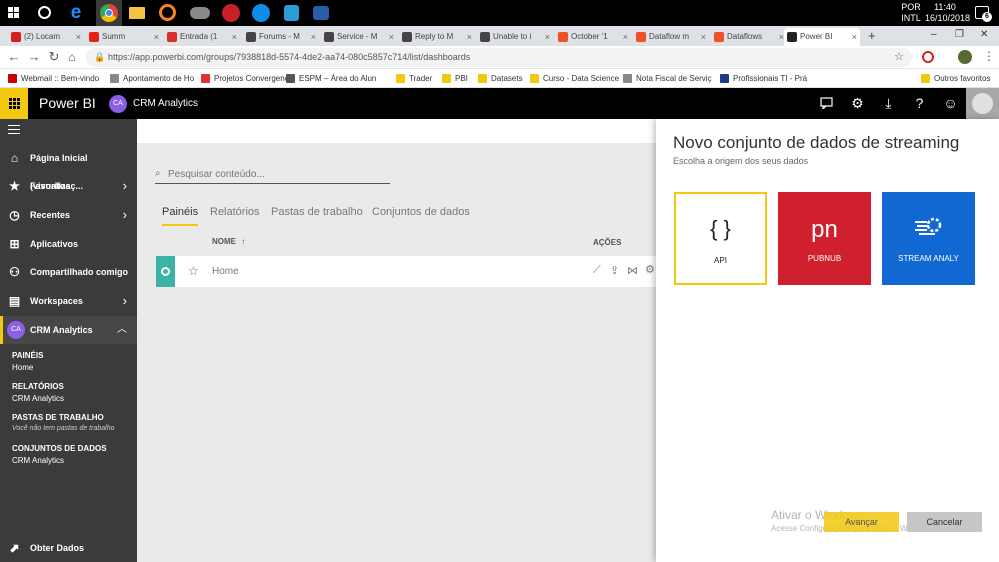 Image resolution: width=999 pixels, height=562 pixels. What do you see at coordinates (68, 215) in the screenshot?
I see `nav-recents: ◷ Recentes ›` at bounding box center [68, 215].